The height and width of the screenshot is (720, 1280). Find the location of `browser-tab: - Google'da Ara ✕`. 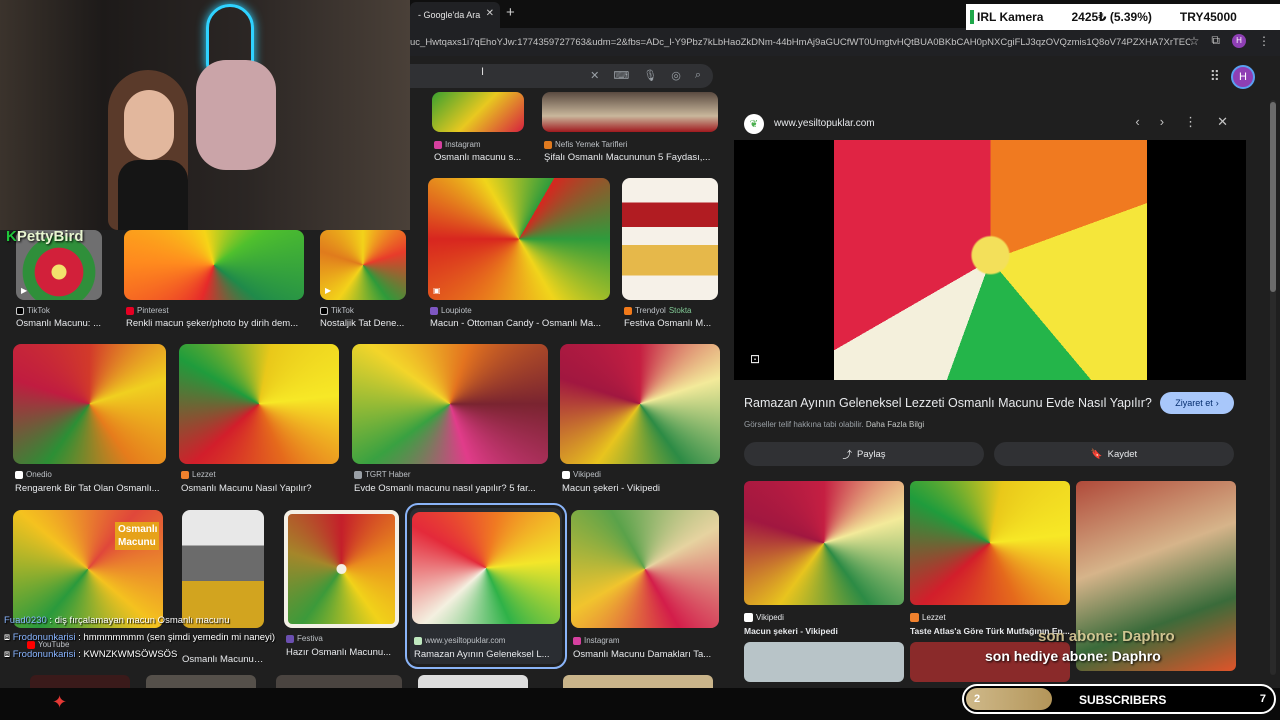

browser-tab: - Google'da Ara ✕ is located at coordinates (455, 15).